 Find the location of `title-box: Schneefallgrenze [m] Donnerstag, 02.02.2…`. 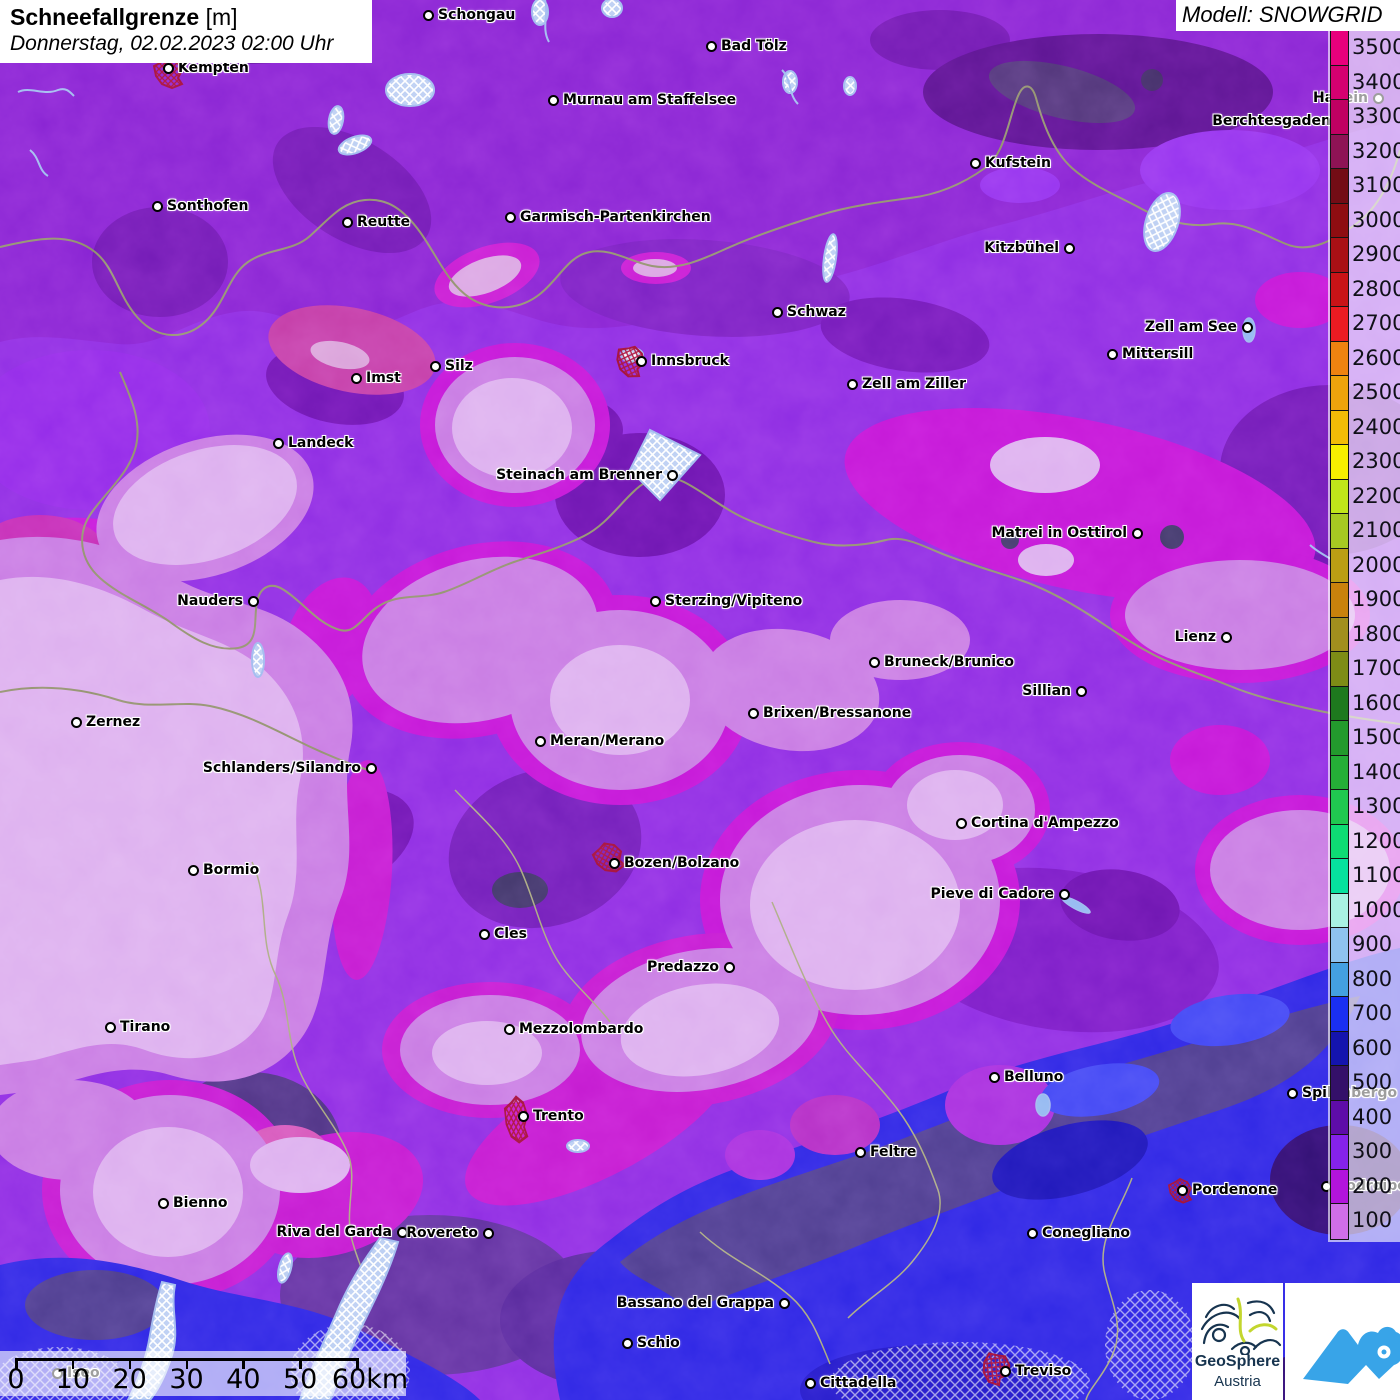

title-box: Schneefallgrenze [m] Donnerstag, 02.02.2… is located at coordinates (186, 31).